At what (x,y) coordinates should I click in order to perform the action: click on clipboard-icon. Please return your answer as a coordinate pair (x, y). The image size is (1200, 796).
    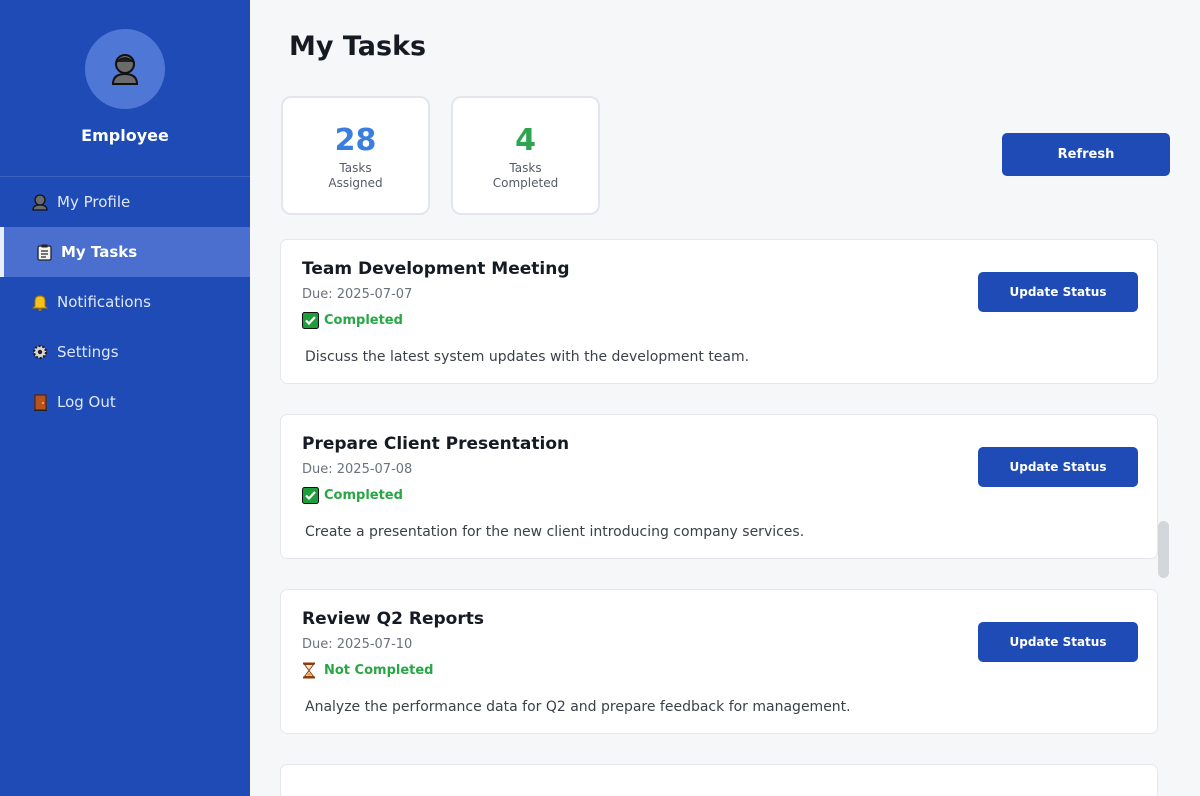
    Looking at the image, I should click on (44, 252).